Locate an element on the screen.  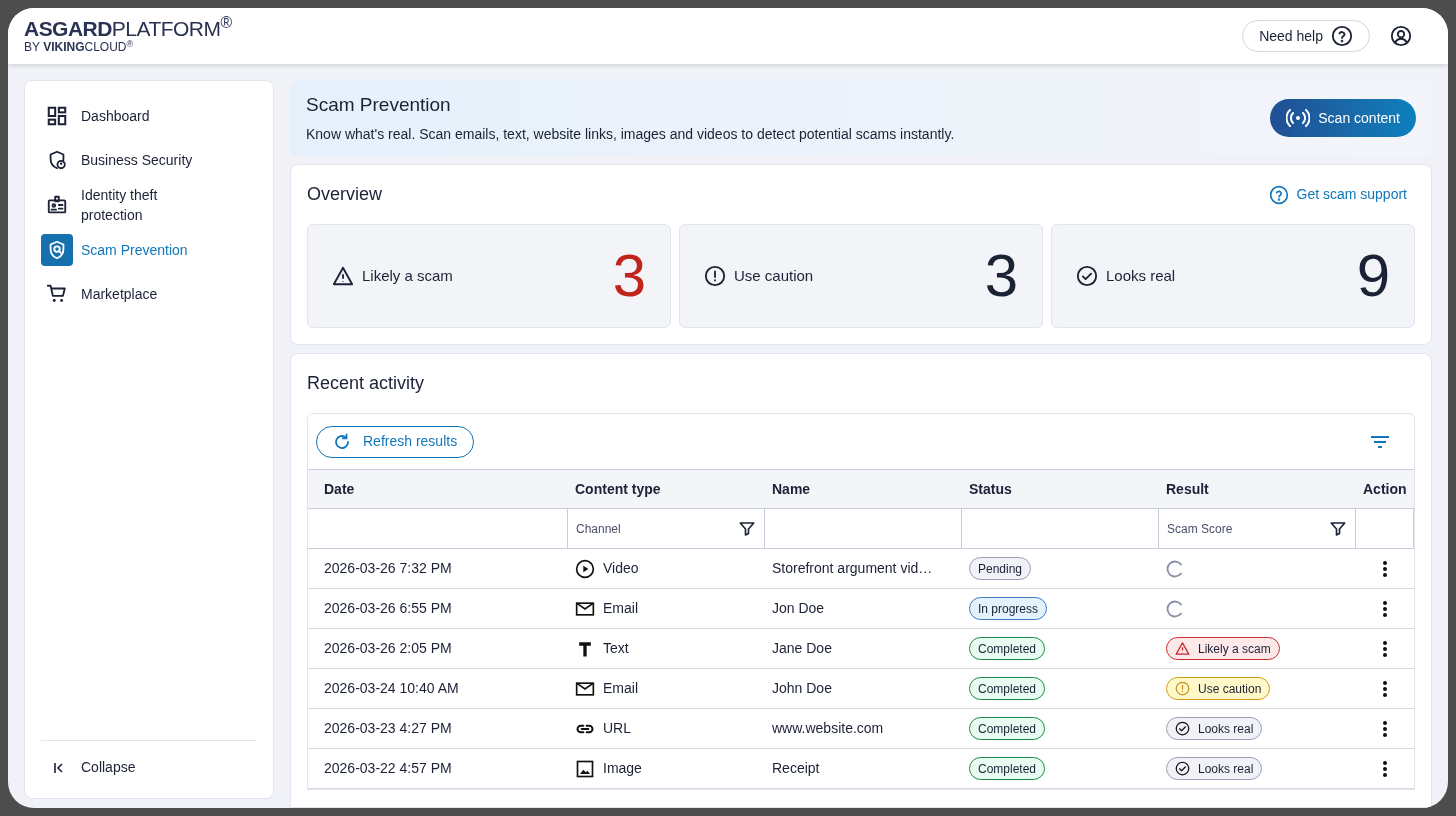
page-subtitle: Know what's real. Scan emails, text, website links, images and videos to detect potential scams instantly. is located at coordinates (630, 134).